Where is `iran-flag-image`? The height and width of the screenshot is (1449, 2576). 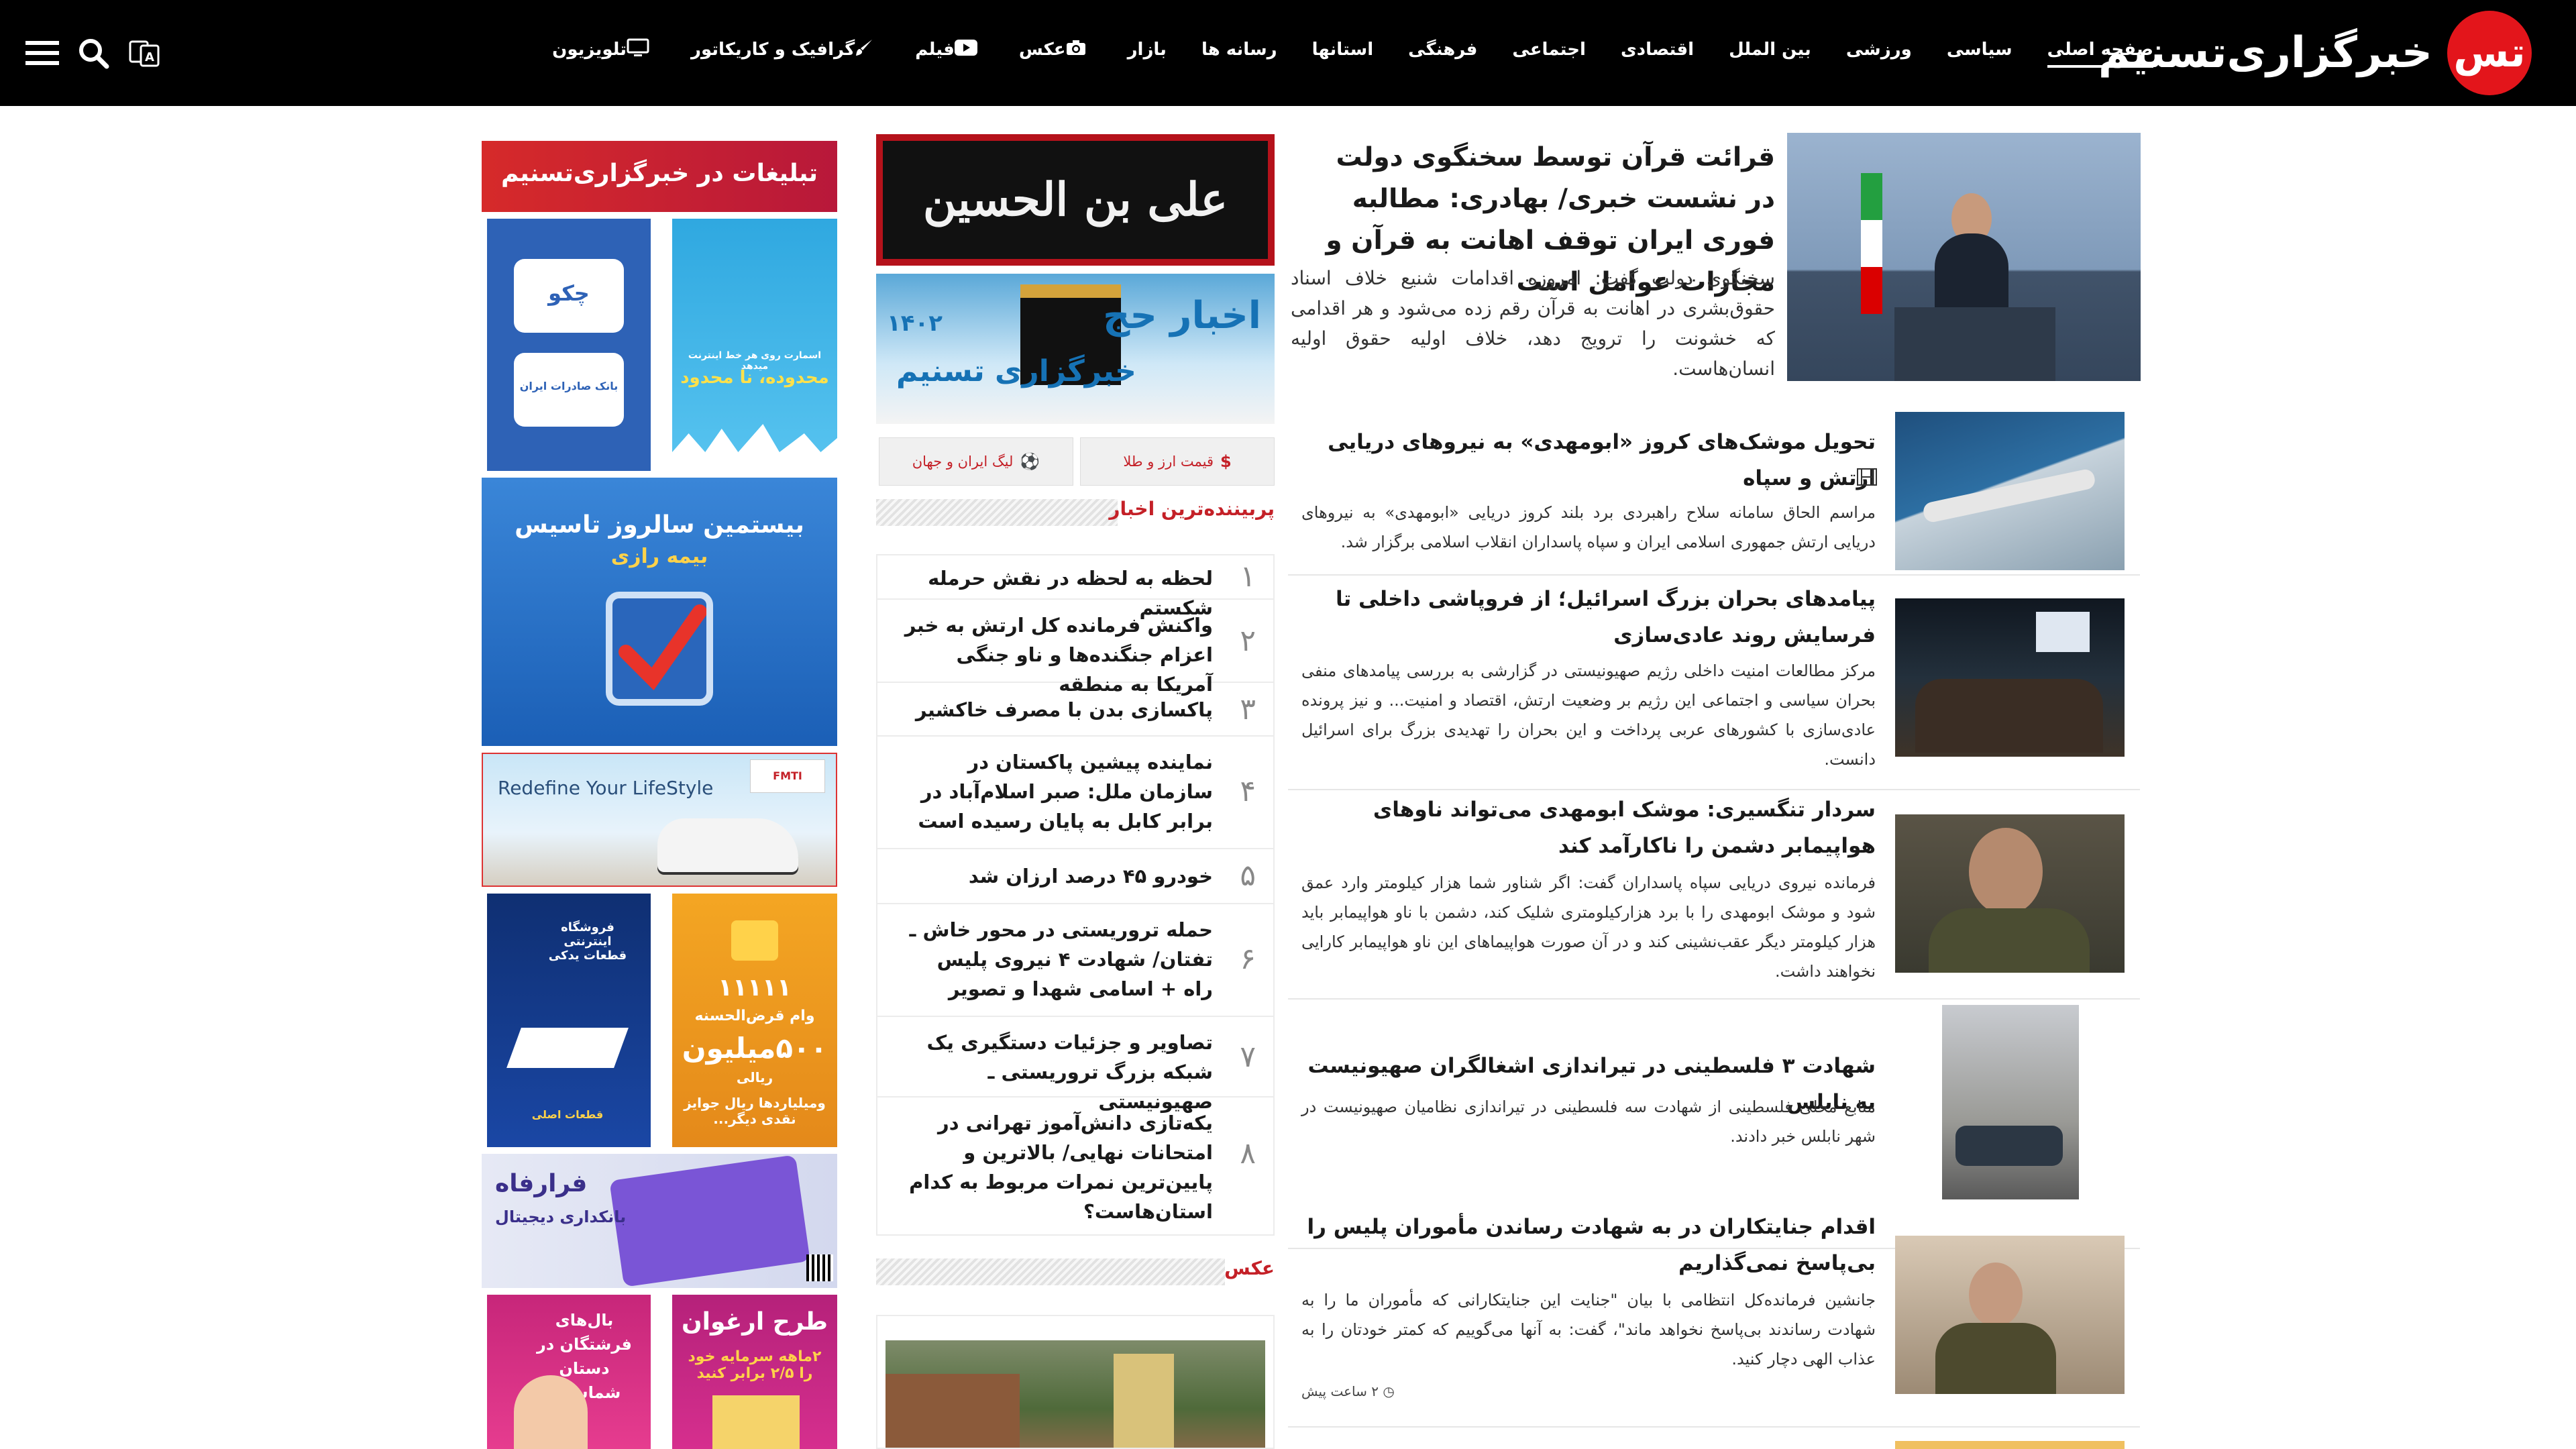
iran-flag-image is located at coordinates (1871, 243).